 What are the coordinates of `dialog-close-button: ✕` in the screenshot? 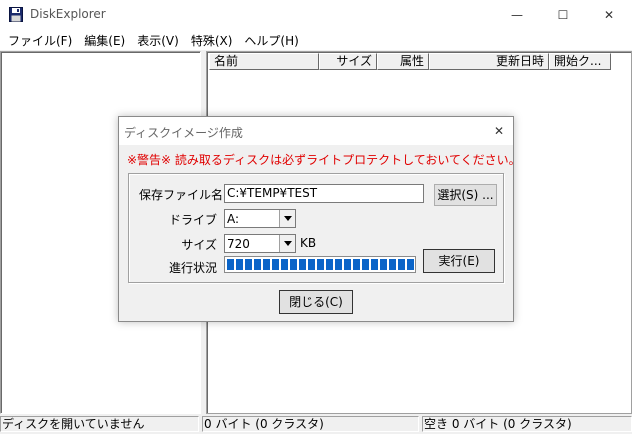 It's located at (499, 131).